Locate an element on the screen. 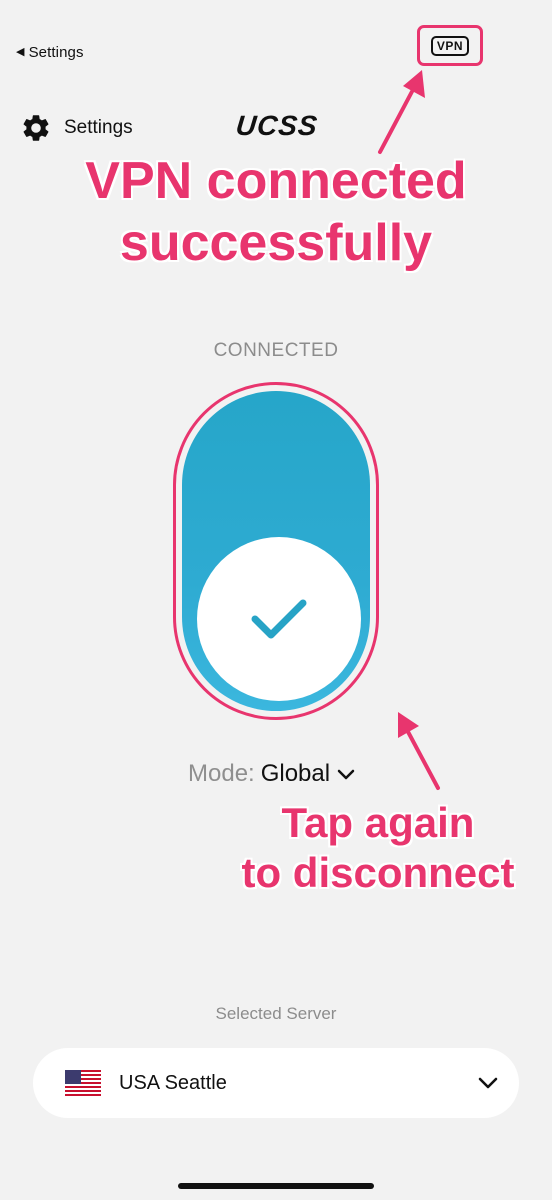  server-selector: USA Seattle is located at coordinates (276, 1083).